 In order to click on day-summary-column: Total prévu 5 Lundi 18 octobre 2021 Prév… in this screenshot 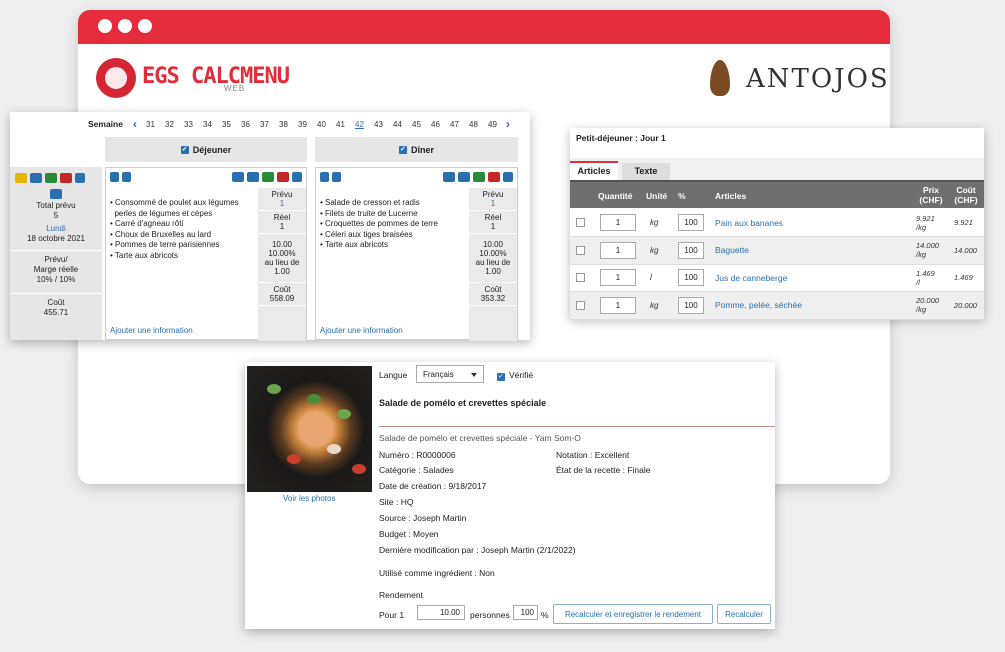, I will do `click(56, 253)`.